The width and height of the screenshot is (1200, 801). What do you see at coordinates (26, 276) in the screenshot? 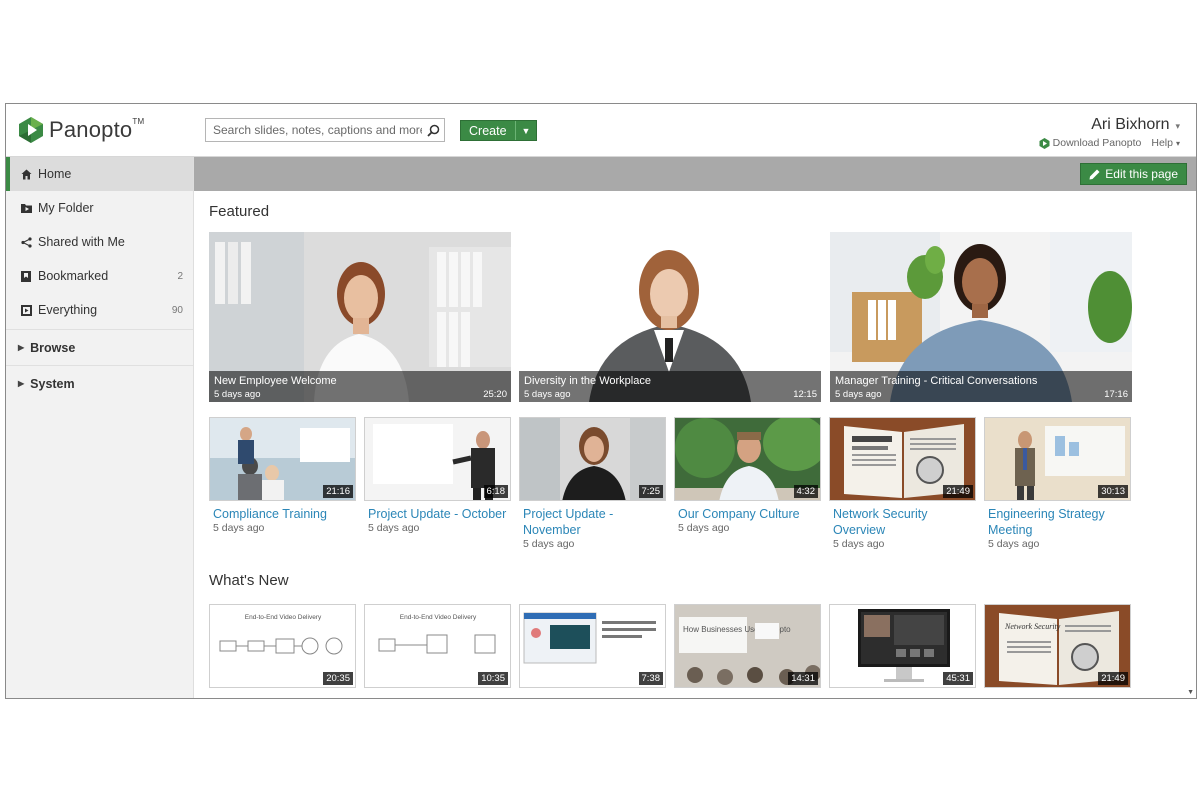
I see `bookmark-icon` at bounding box center [26, 276].